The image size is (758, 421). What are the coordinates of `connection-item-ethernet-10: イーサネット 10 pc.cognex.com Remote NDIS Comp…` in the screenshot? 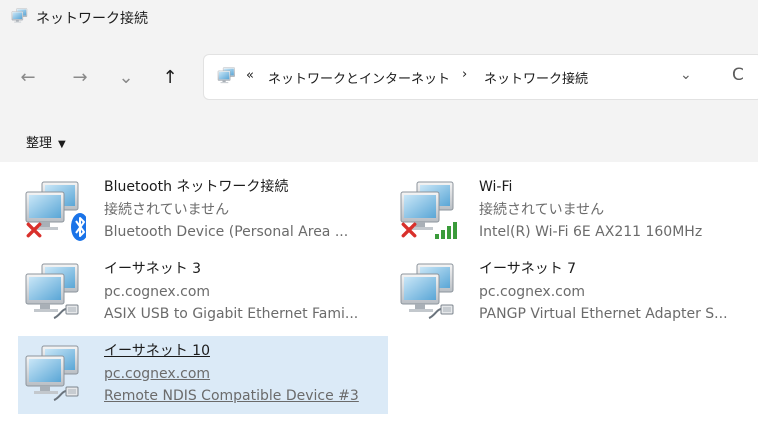 It's located at (203, 375).